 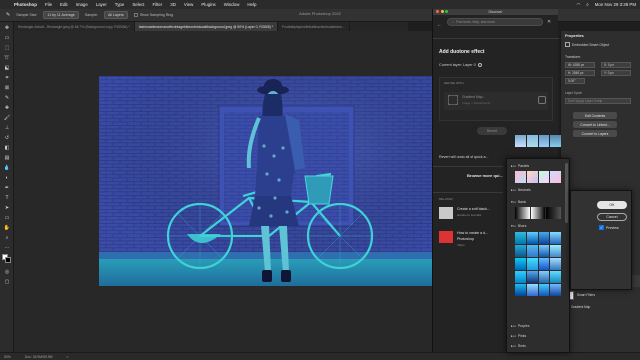 I want to click on group-purples: ▸▭ Purples, so click(x=520, y=326).